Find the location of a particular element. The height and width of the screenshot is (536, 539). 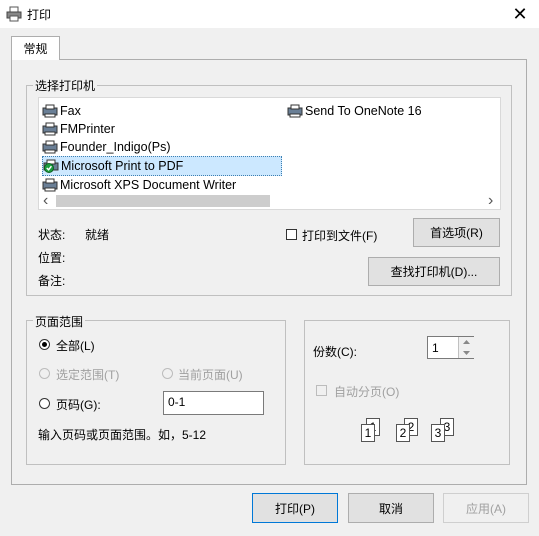

collate-checkbox is located at coordinates (321, 390).